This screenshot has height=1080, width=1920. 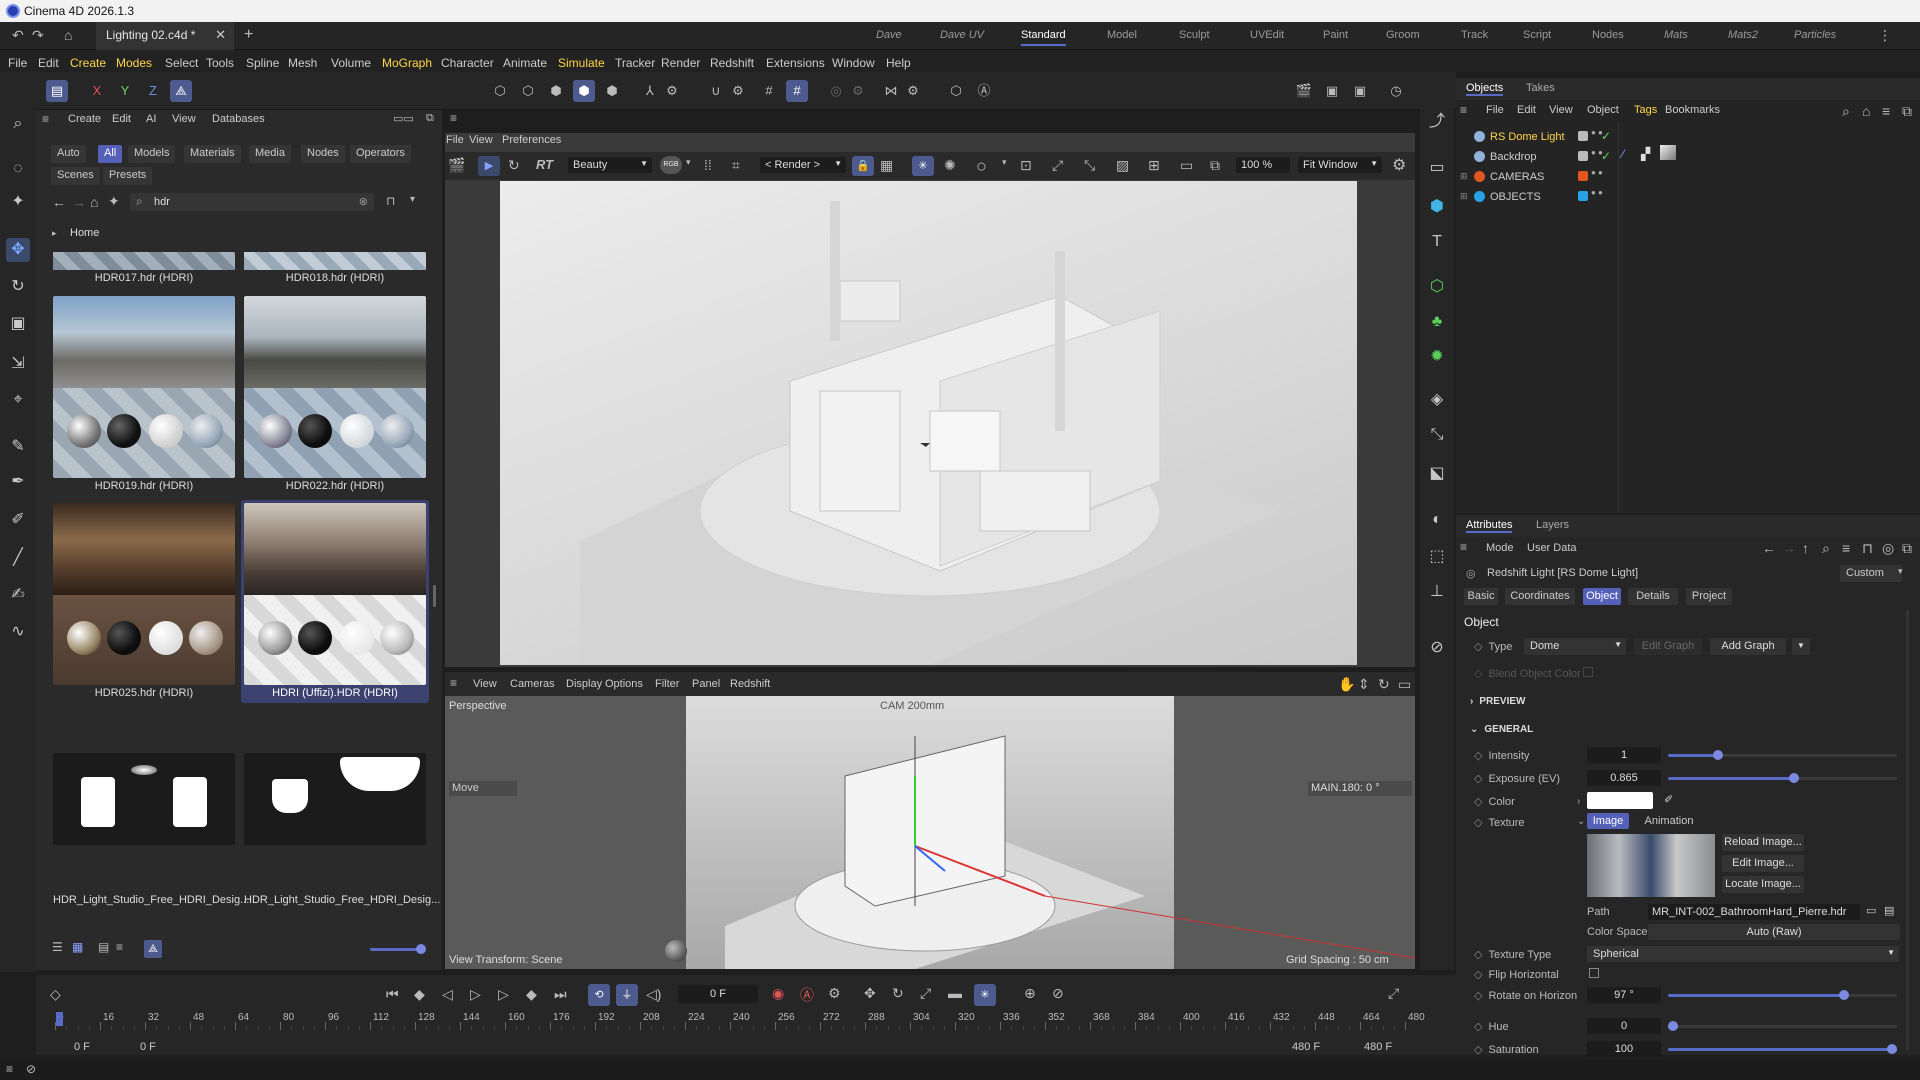 What do you see at coordinates (1805, 548) in the screenshot?
I see `attr-up-icon: ↑` at bounding box center [1805, 548].